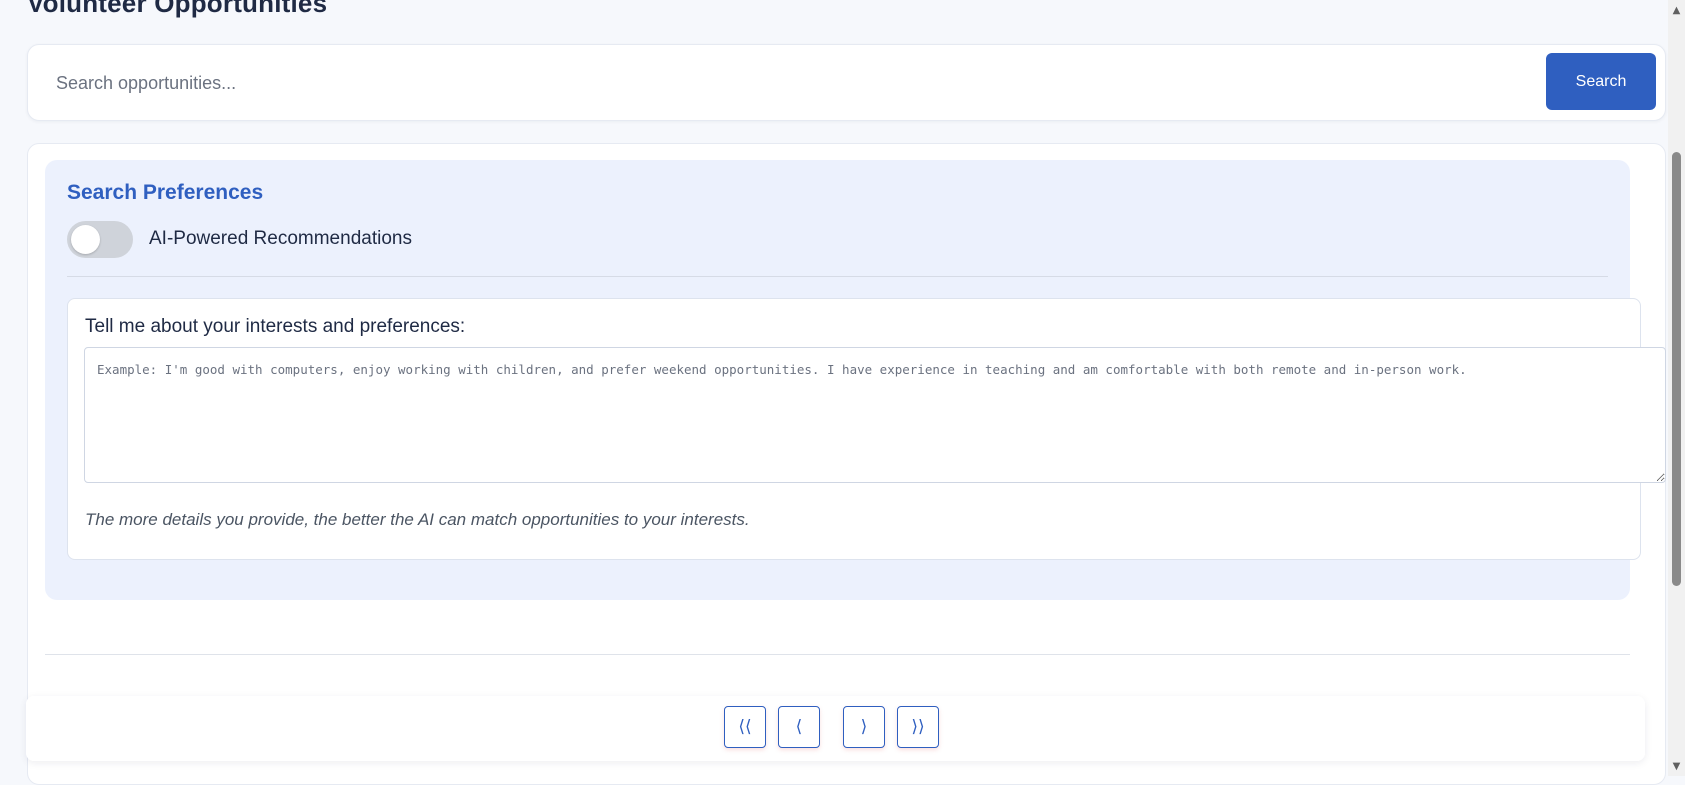  I want to click on ai-toggle-label: AI-Powered Recommendations, so click(280, 238).